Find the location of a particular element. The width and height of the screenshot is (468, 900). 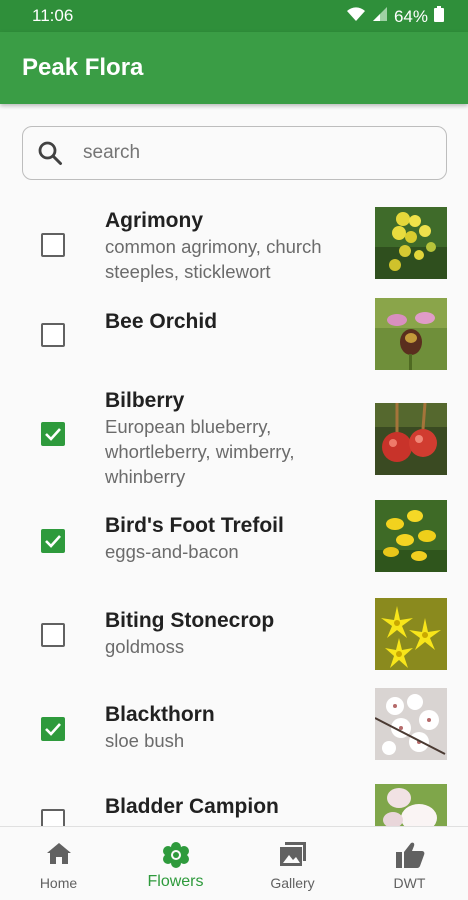

flower-common-names: sloe bush is located at coordinates (145, 740).